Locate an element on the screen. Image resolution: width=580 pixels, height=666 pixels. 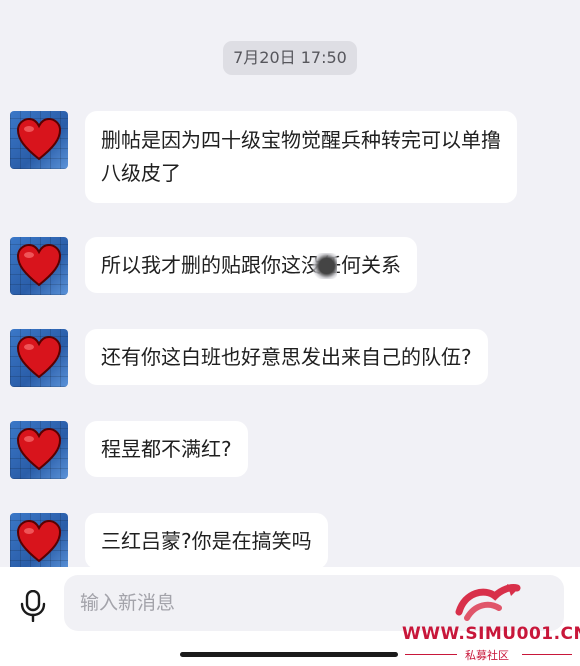
watermark-divider-right is located at coordinates (547, 654).